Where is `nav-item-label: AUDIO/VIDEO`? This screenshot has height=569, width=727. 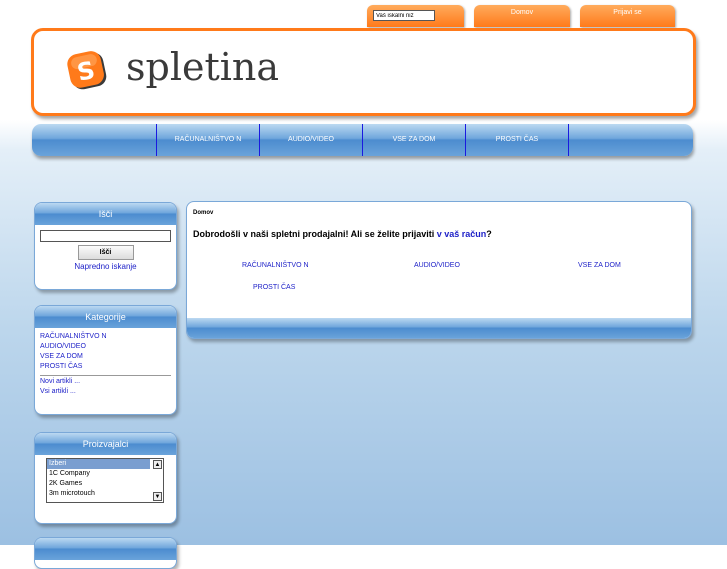 nav-item-label: AUDIO/VIDEO is located at coordinates (311, 139).